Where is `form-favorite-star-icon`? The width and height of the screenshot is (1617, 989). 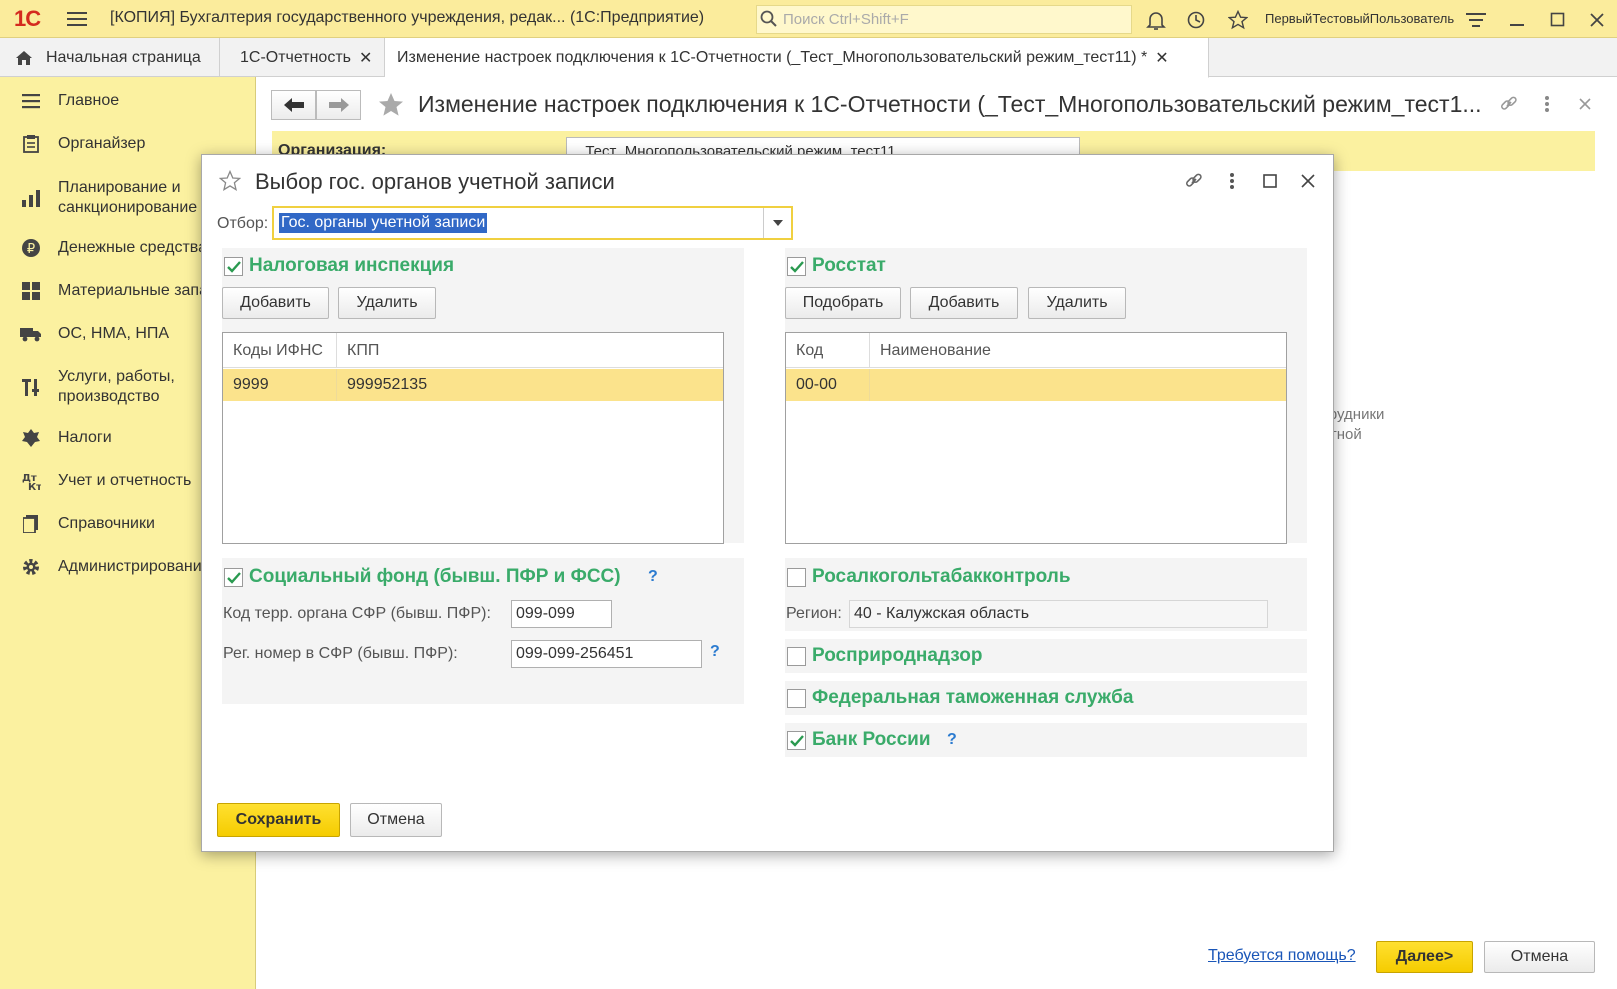 form-favorite-star-icon is located at coordinates (391, 105).